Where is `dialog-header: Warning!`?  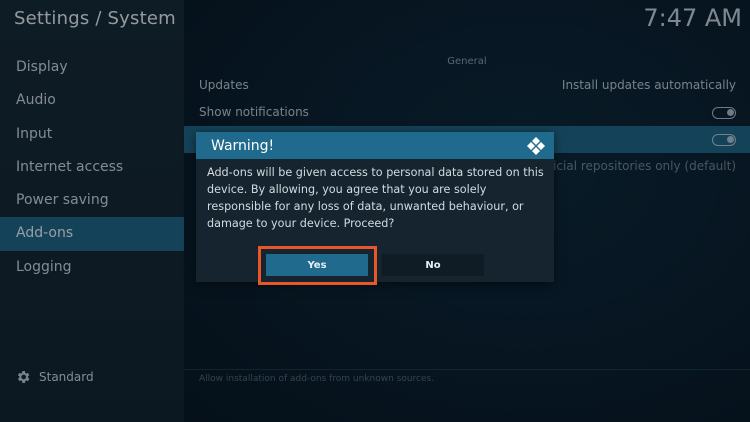 dialog-header: Warning! is located at coordinates (375, 145).